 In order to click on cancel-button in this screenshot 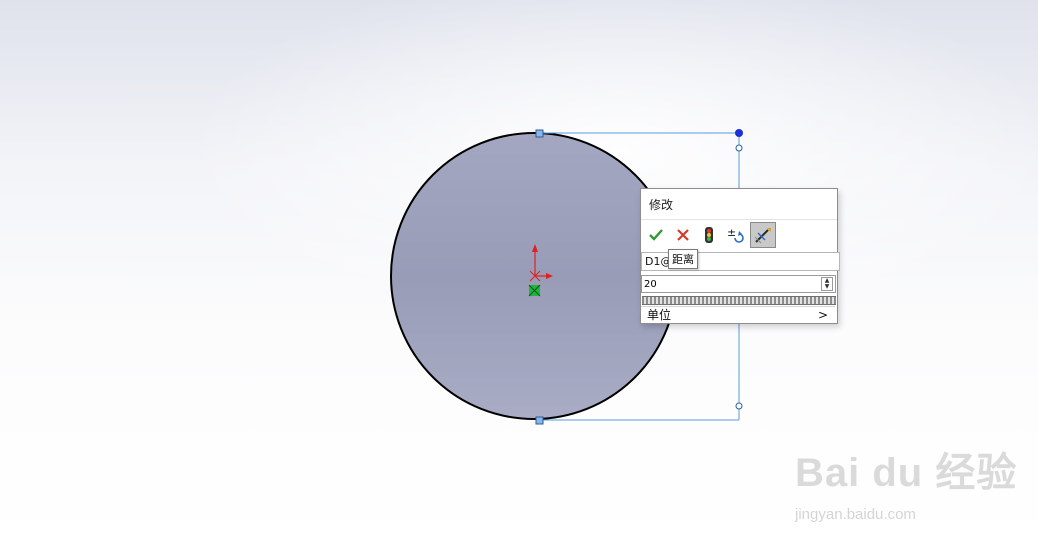, I will do `click(683, 235)`.